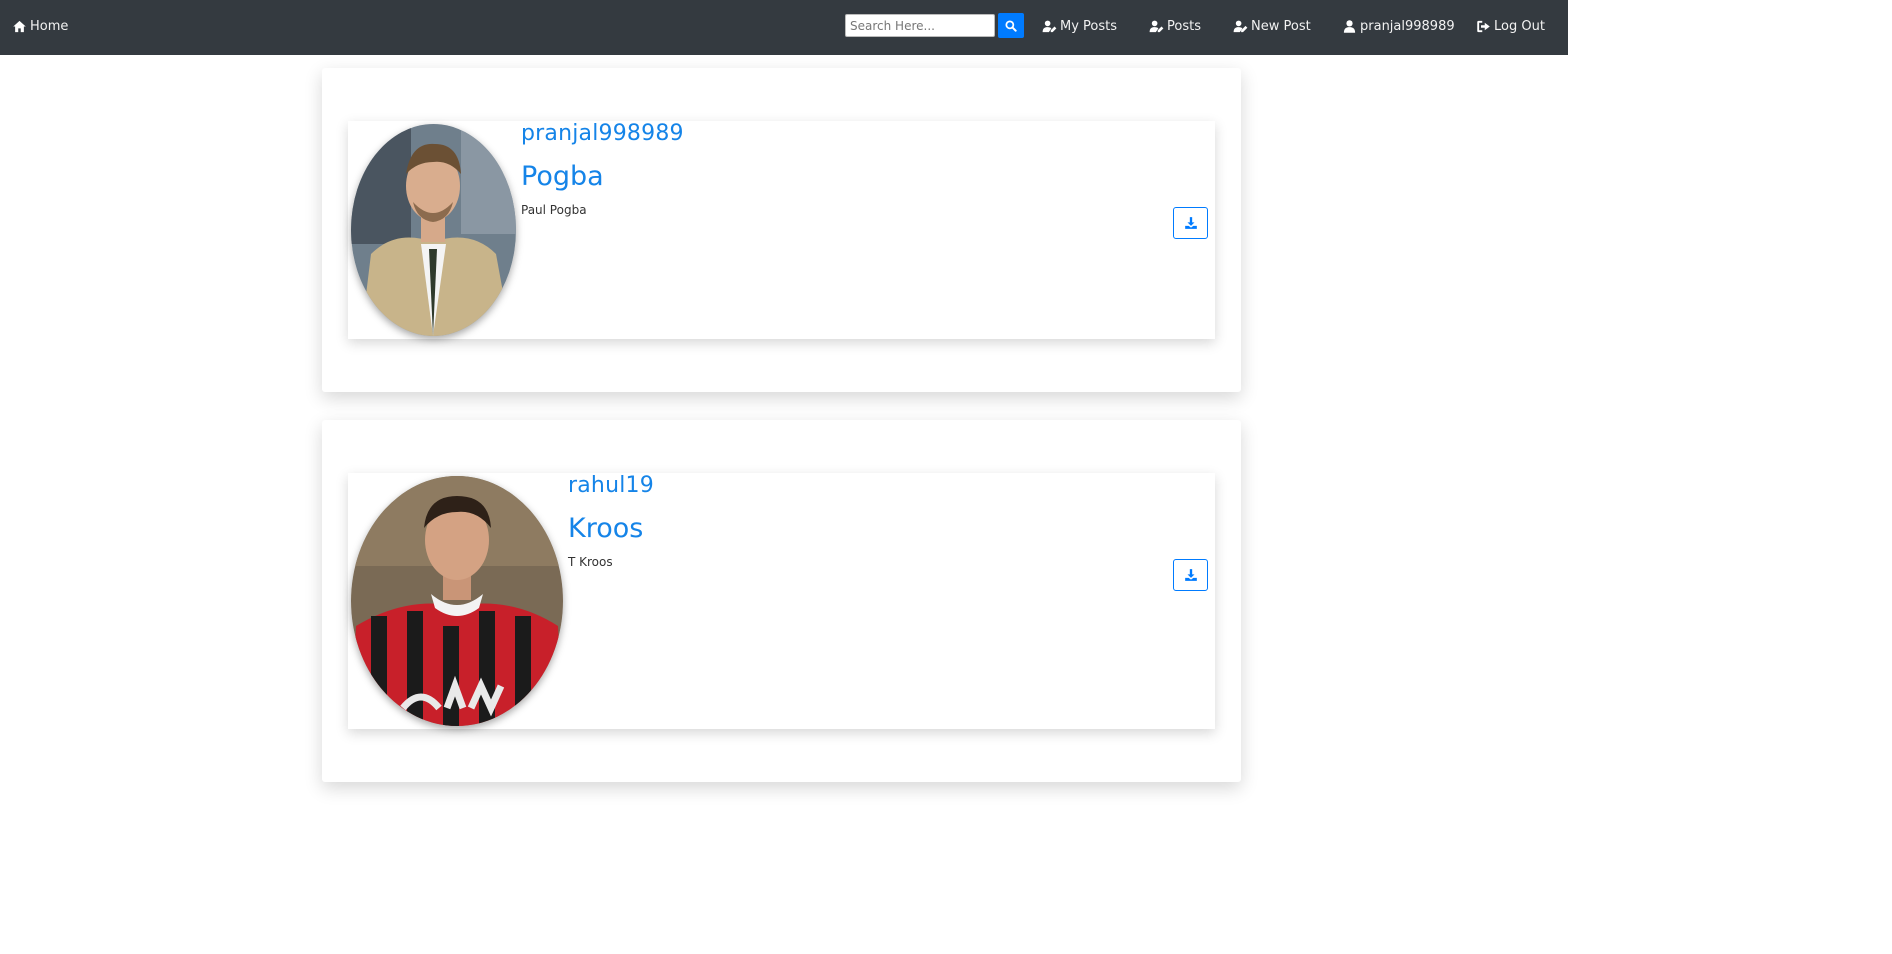 The height and width of the screenshot is (954, 1892). Describe the element at coordinates (1519, 26) in the screenshot. I see `nav-logout-label: Log Out` at that location.